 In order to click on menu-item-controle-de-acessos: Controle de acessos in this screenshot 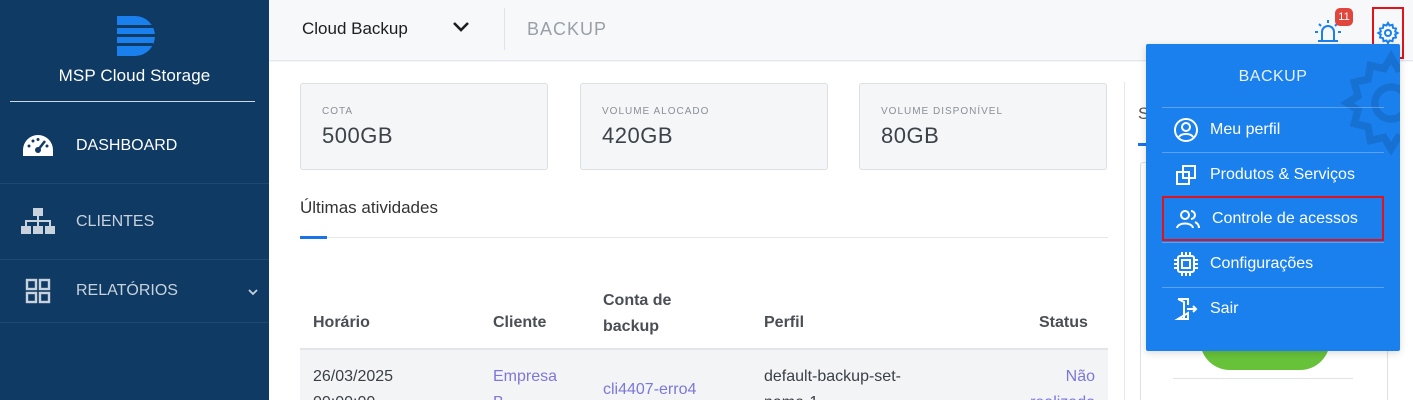, I will do `click(1273, 218)`.